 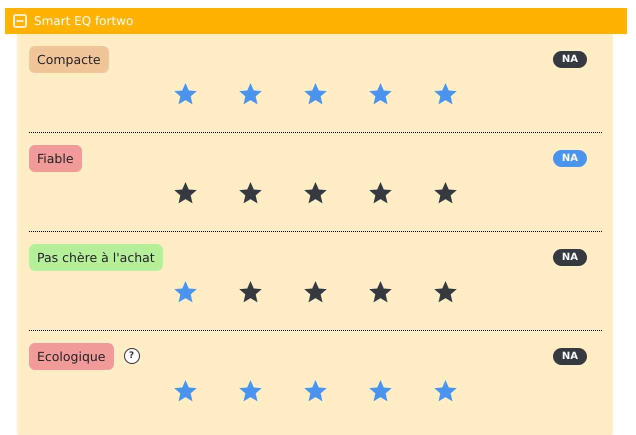 I want to click on criterion-tag: Compacte, so click(x=69, y=59).